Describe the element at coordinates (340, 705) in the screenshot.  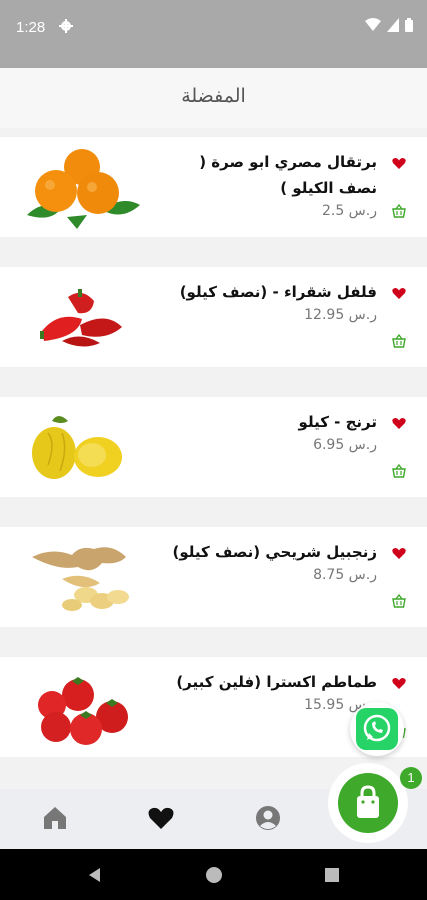
I see `product-price: ر.س 15.95` at that location.